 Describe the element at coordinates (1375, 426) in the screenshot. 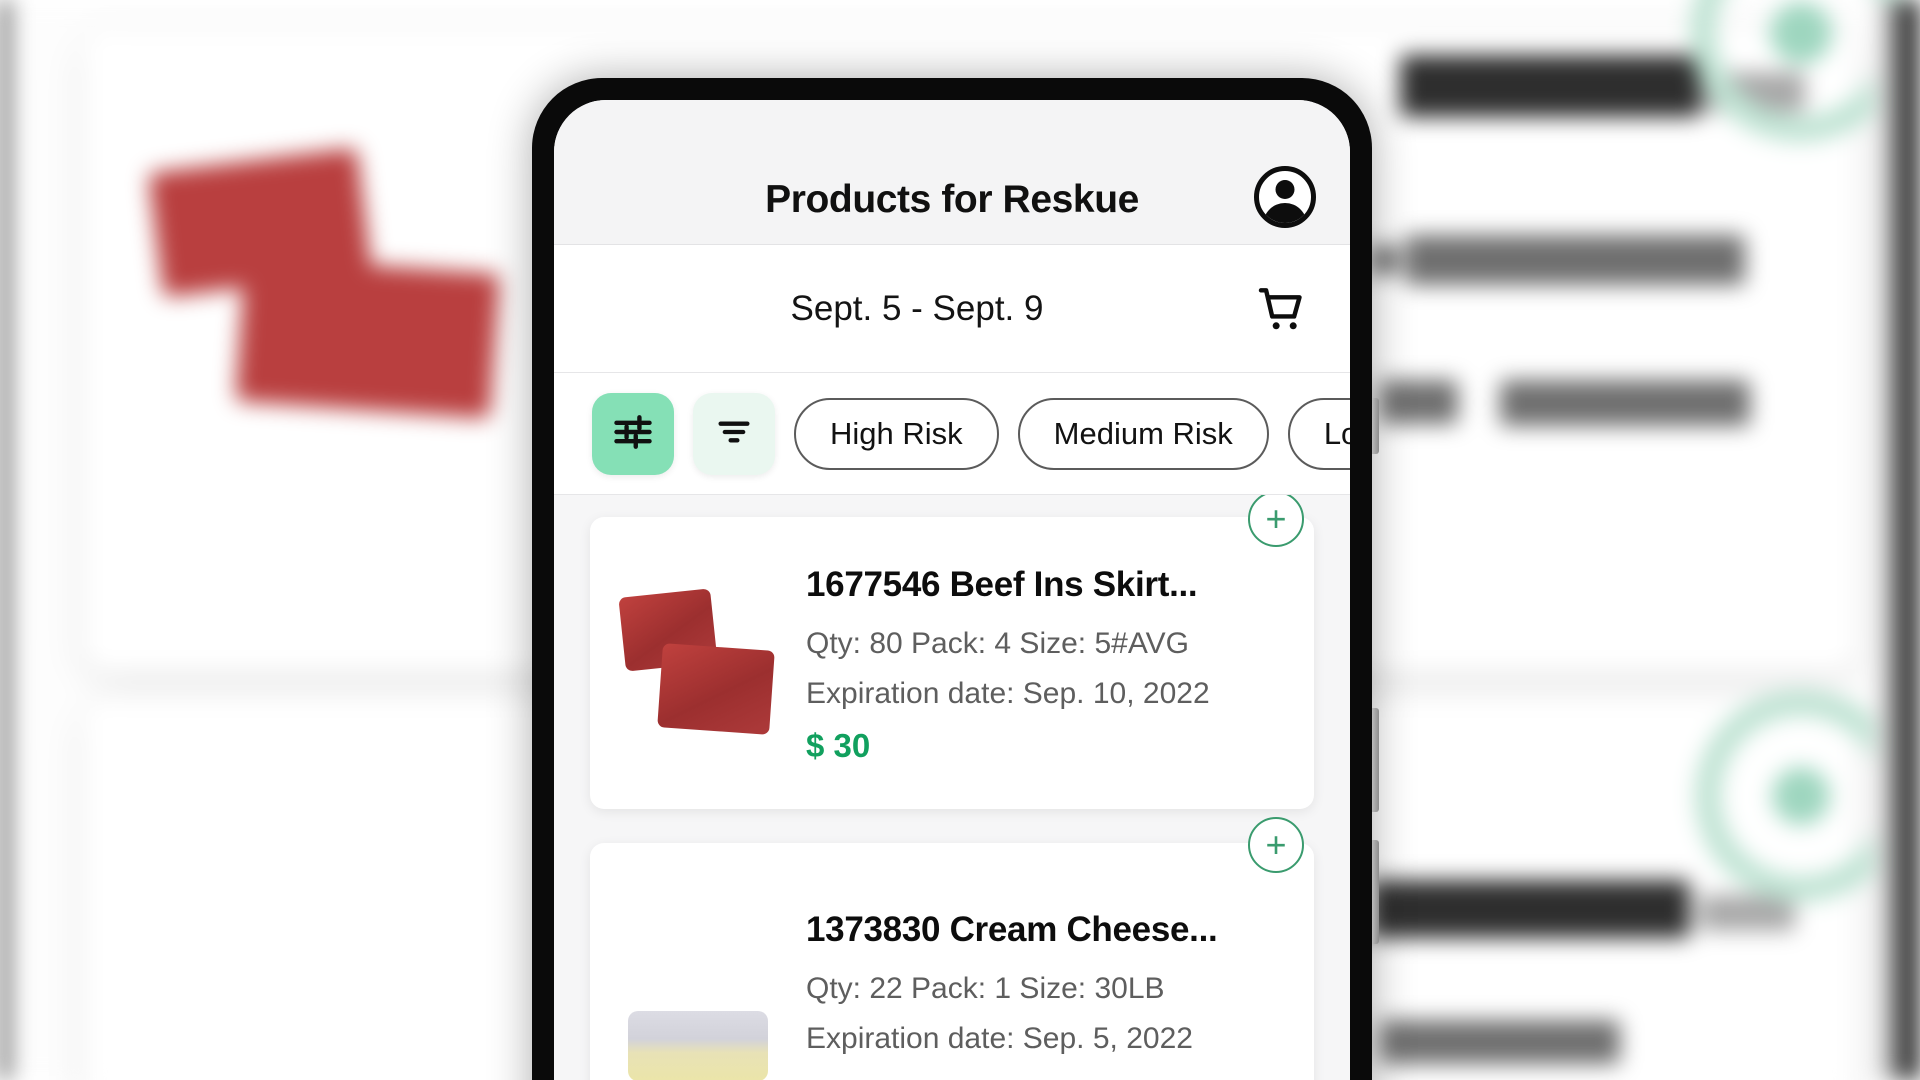

I see `phone-side-button-mute` at that location.